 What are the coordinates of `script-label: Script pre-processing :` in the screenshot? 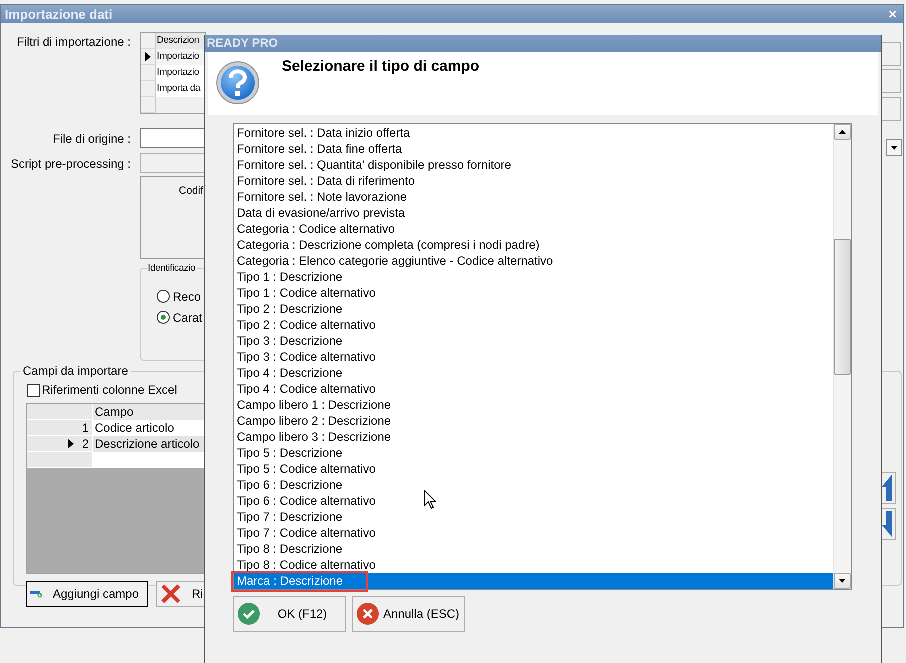 It's located at (71, 164).